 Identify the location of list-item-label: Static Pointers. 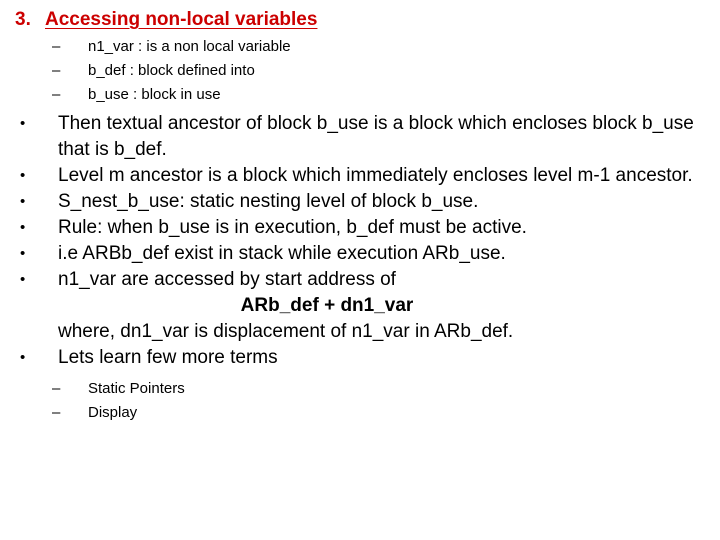
(136, 388).